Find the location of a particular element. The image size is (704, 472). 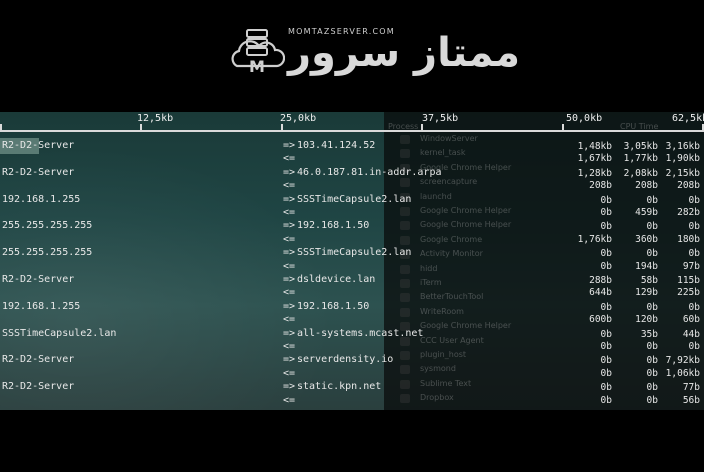

outbound-rate: 2,15kb is located at coordinates (682, 173).